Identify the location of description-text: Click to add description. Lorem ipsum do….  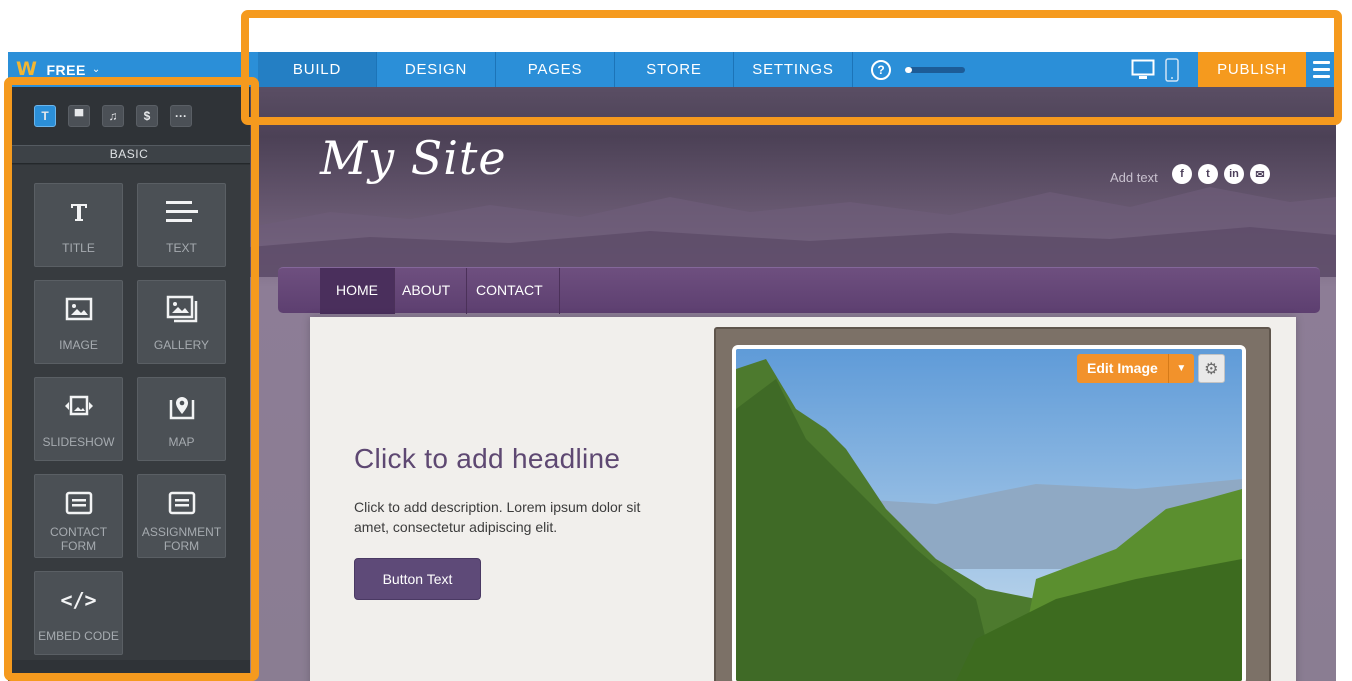
(514, 517).